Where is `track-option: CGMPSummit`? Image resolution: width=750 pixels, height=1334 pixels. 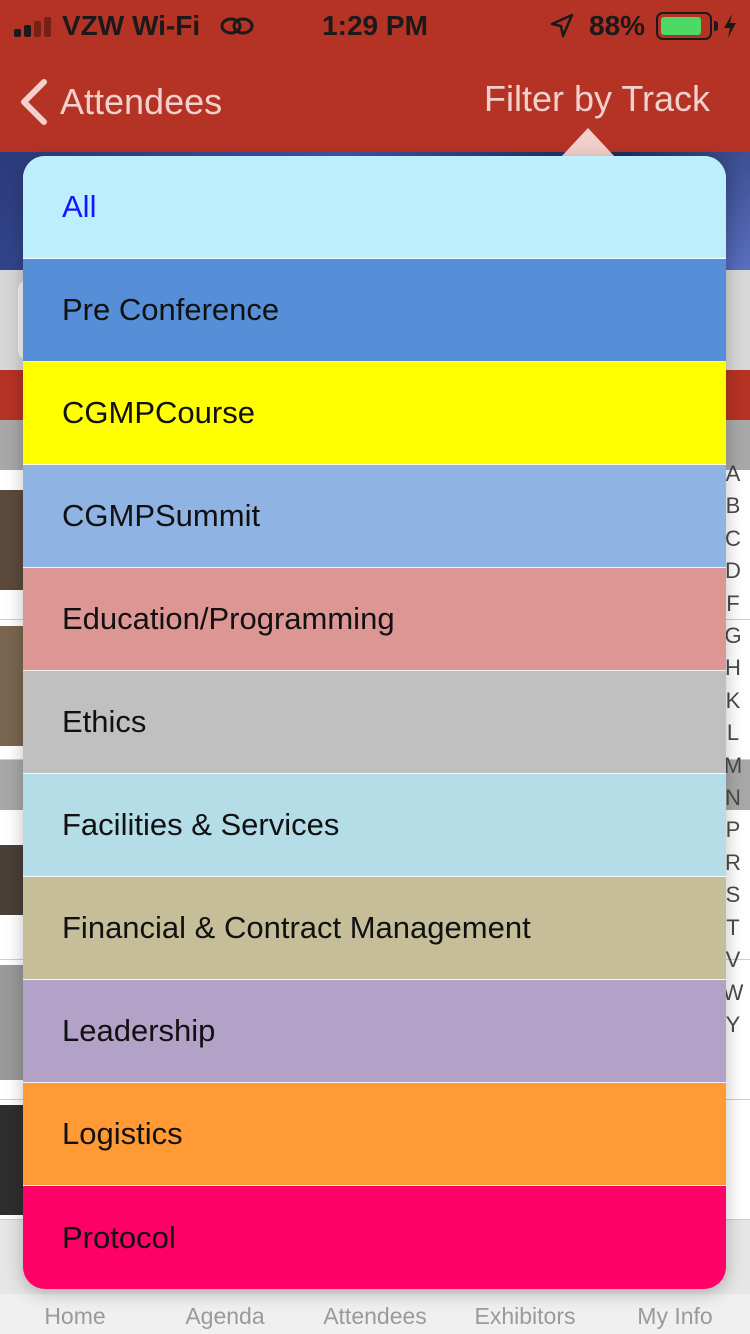
track-option: CGMPSummit is located at coordinates (374, 516).